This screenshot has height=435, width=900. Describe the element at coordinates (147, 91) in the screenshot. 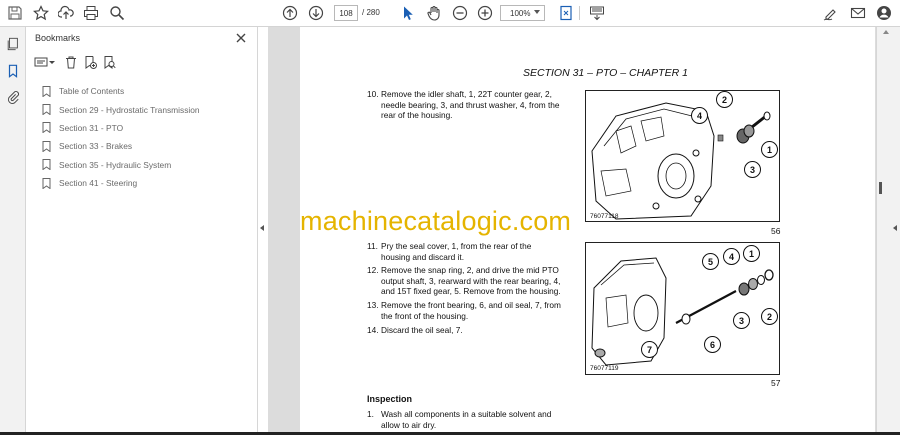

I see `bookmark-item: Table of Contents` at that location.